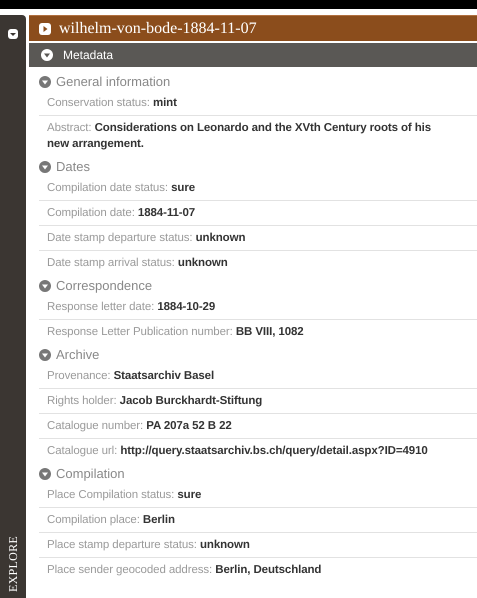 This screenshot has height=598, width=477. What do you see at coordinates (238, 451) in the screenshot?
I see `field-text: Catalogue url: http://query.staatsarchiv.bs.ch/query/detail.aspx?ID=4910` at bounding box center [238, 451].